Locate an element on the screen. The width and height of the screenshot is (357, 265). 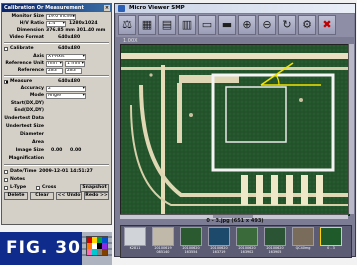
magnification-label: Magnification is located at coordinates (26, 158).